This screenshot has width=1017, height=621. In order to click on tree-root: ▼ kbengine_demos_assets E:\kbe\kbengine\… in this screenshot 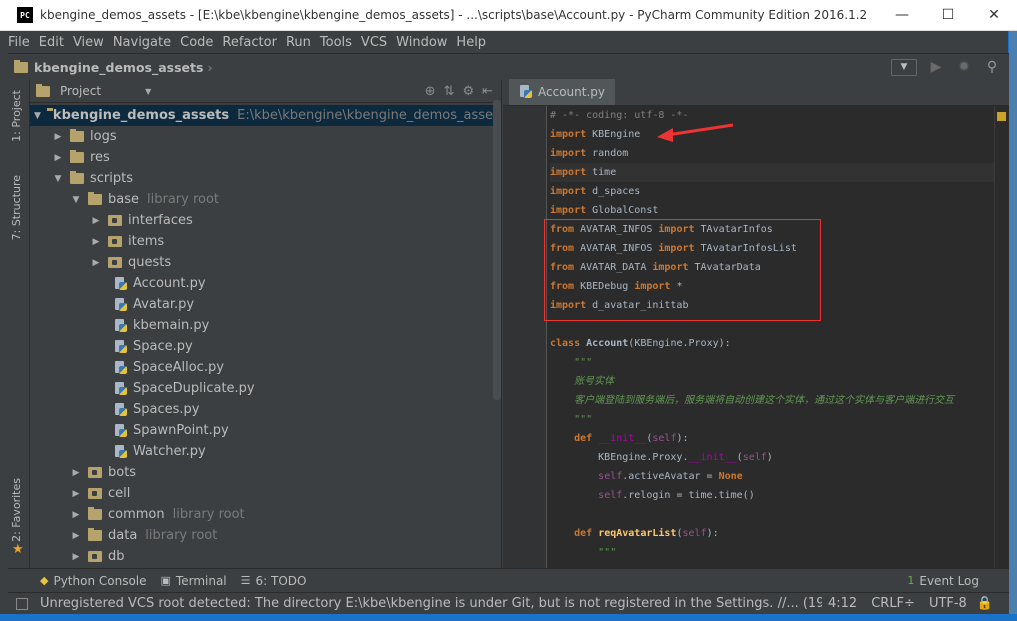, I will do `click(265, 115)`.